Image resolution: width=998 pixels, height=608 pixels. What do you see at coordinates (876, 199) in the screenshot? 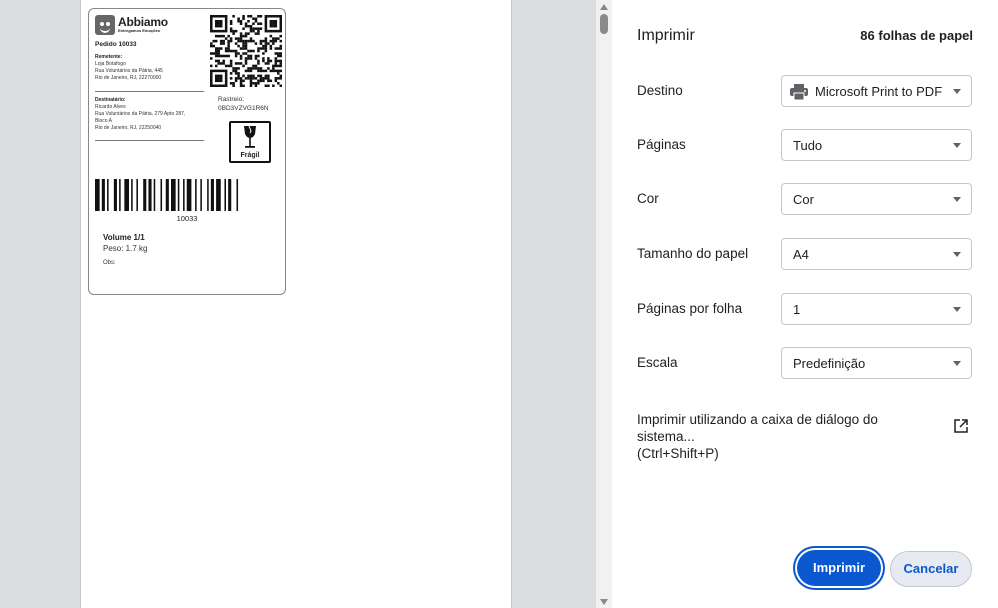
I see `color-select: Cor` at bounding box center [876, 199].